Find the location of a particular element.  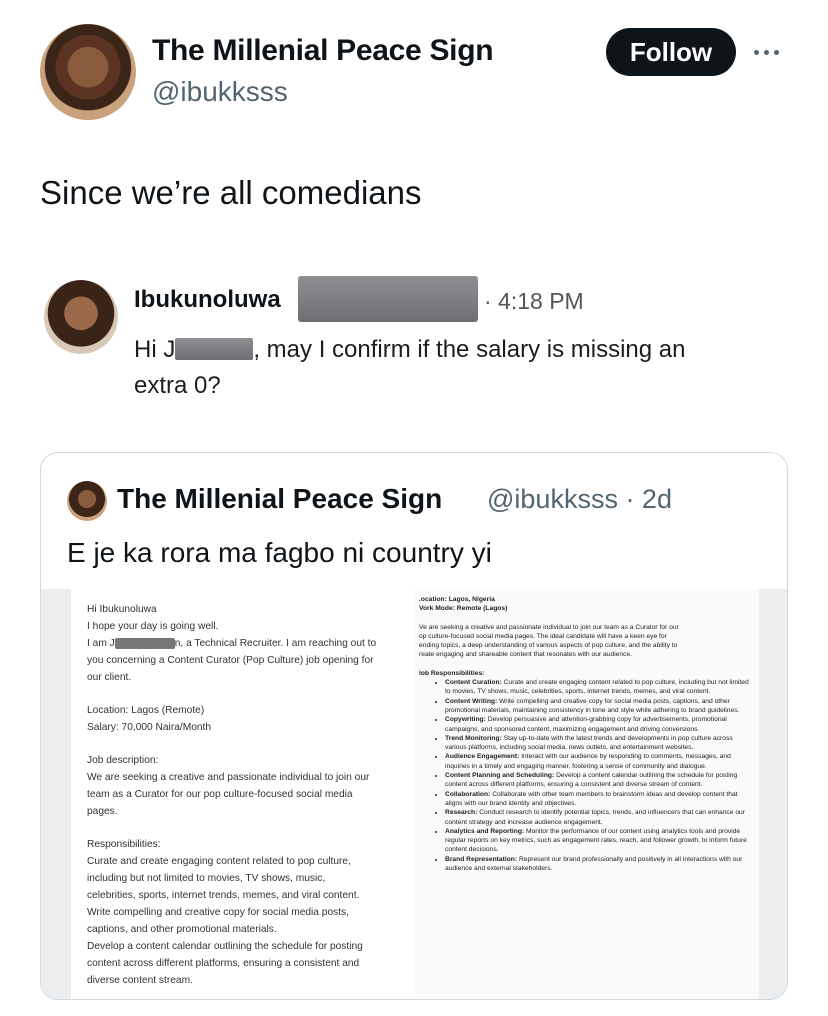

posting-resp-title: Brand Representation: is located at coordinates (481, 859).